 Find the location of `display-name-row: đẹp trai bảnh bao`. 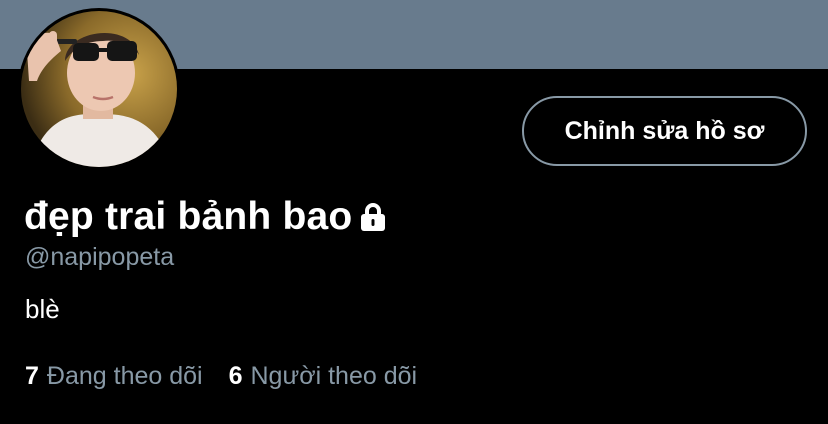

display-name-row: đẹp trai bảnh bao is located at coordinates (206, 217).